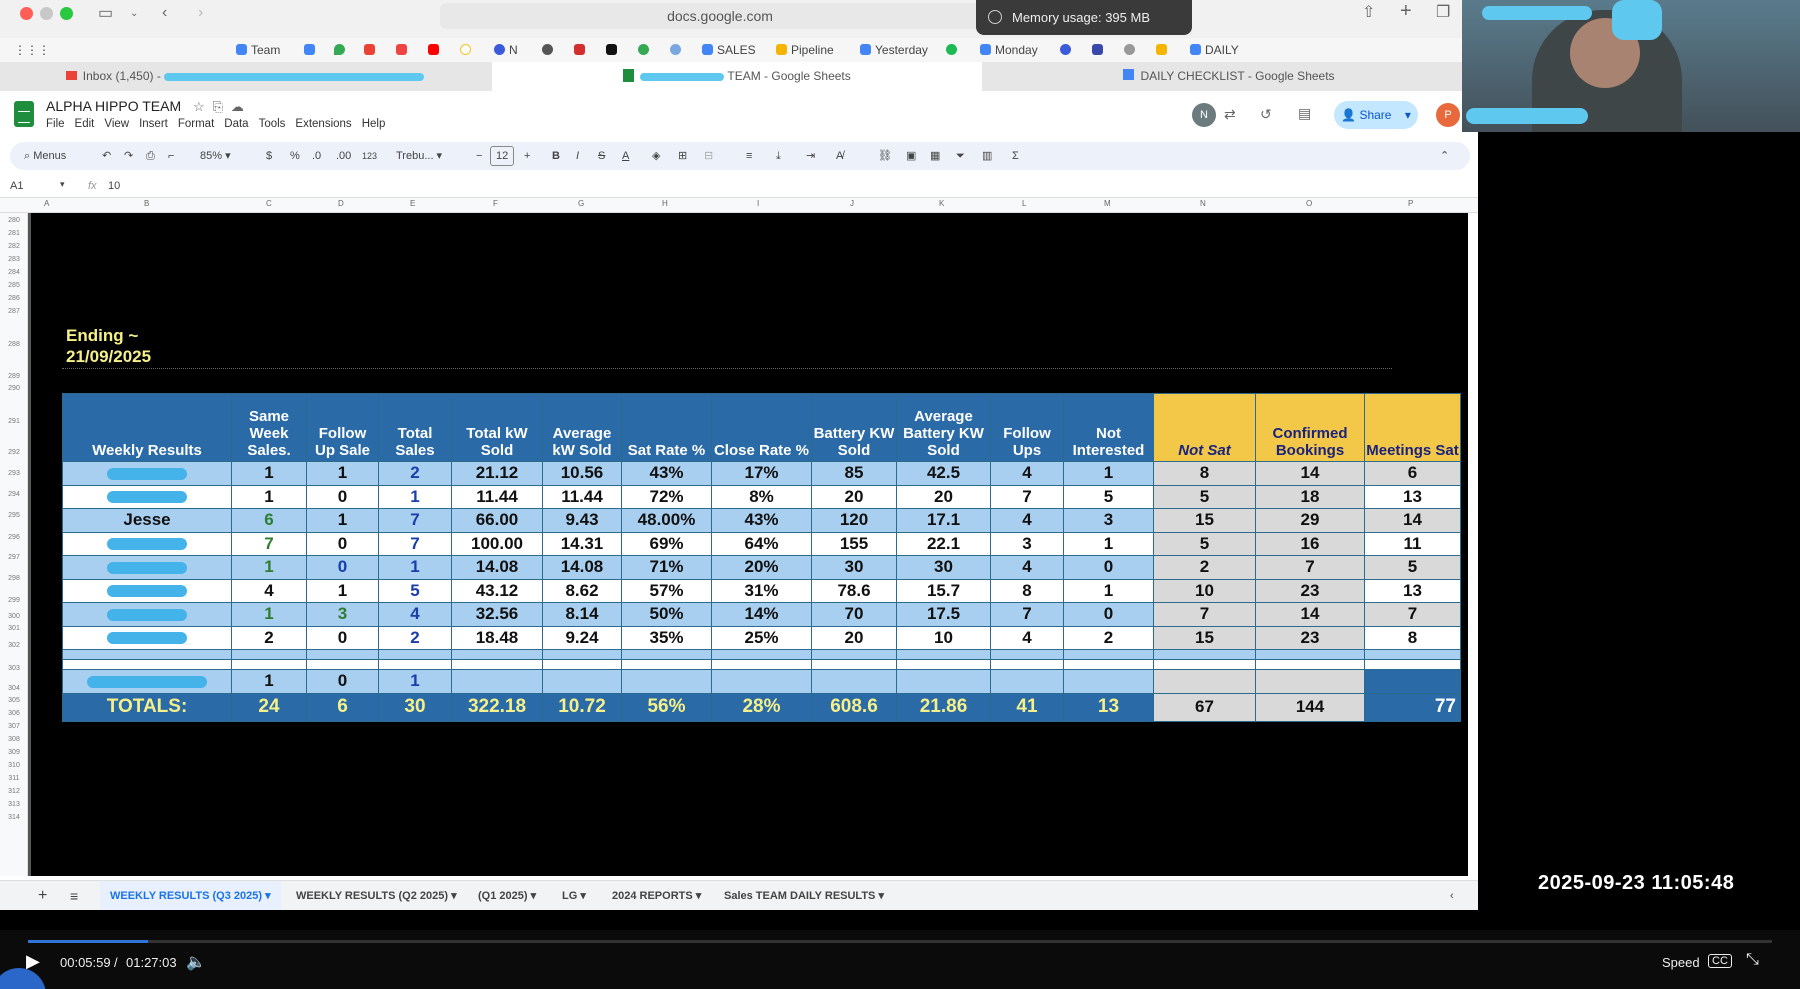 The image size is (1800, 989). I want to click on bookmark-yesterday: Yesterday, so click(894, 50).